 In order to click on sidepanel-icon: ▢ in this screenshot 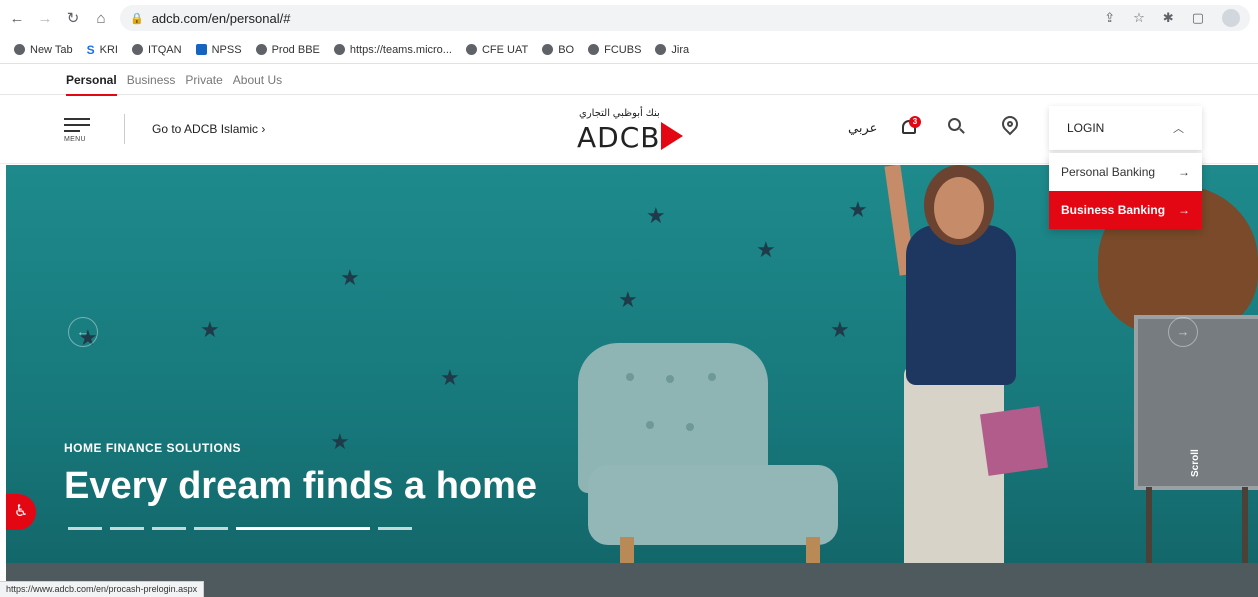, I will do `click(1198, 18)`.